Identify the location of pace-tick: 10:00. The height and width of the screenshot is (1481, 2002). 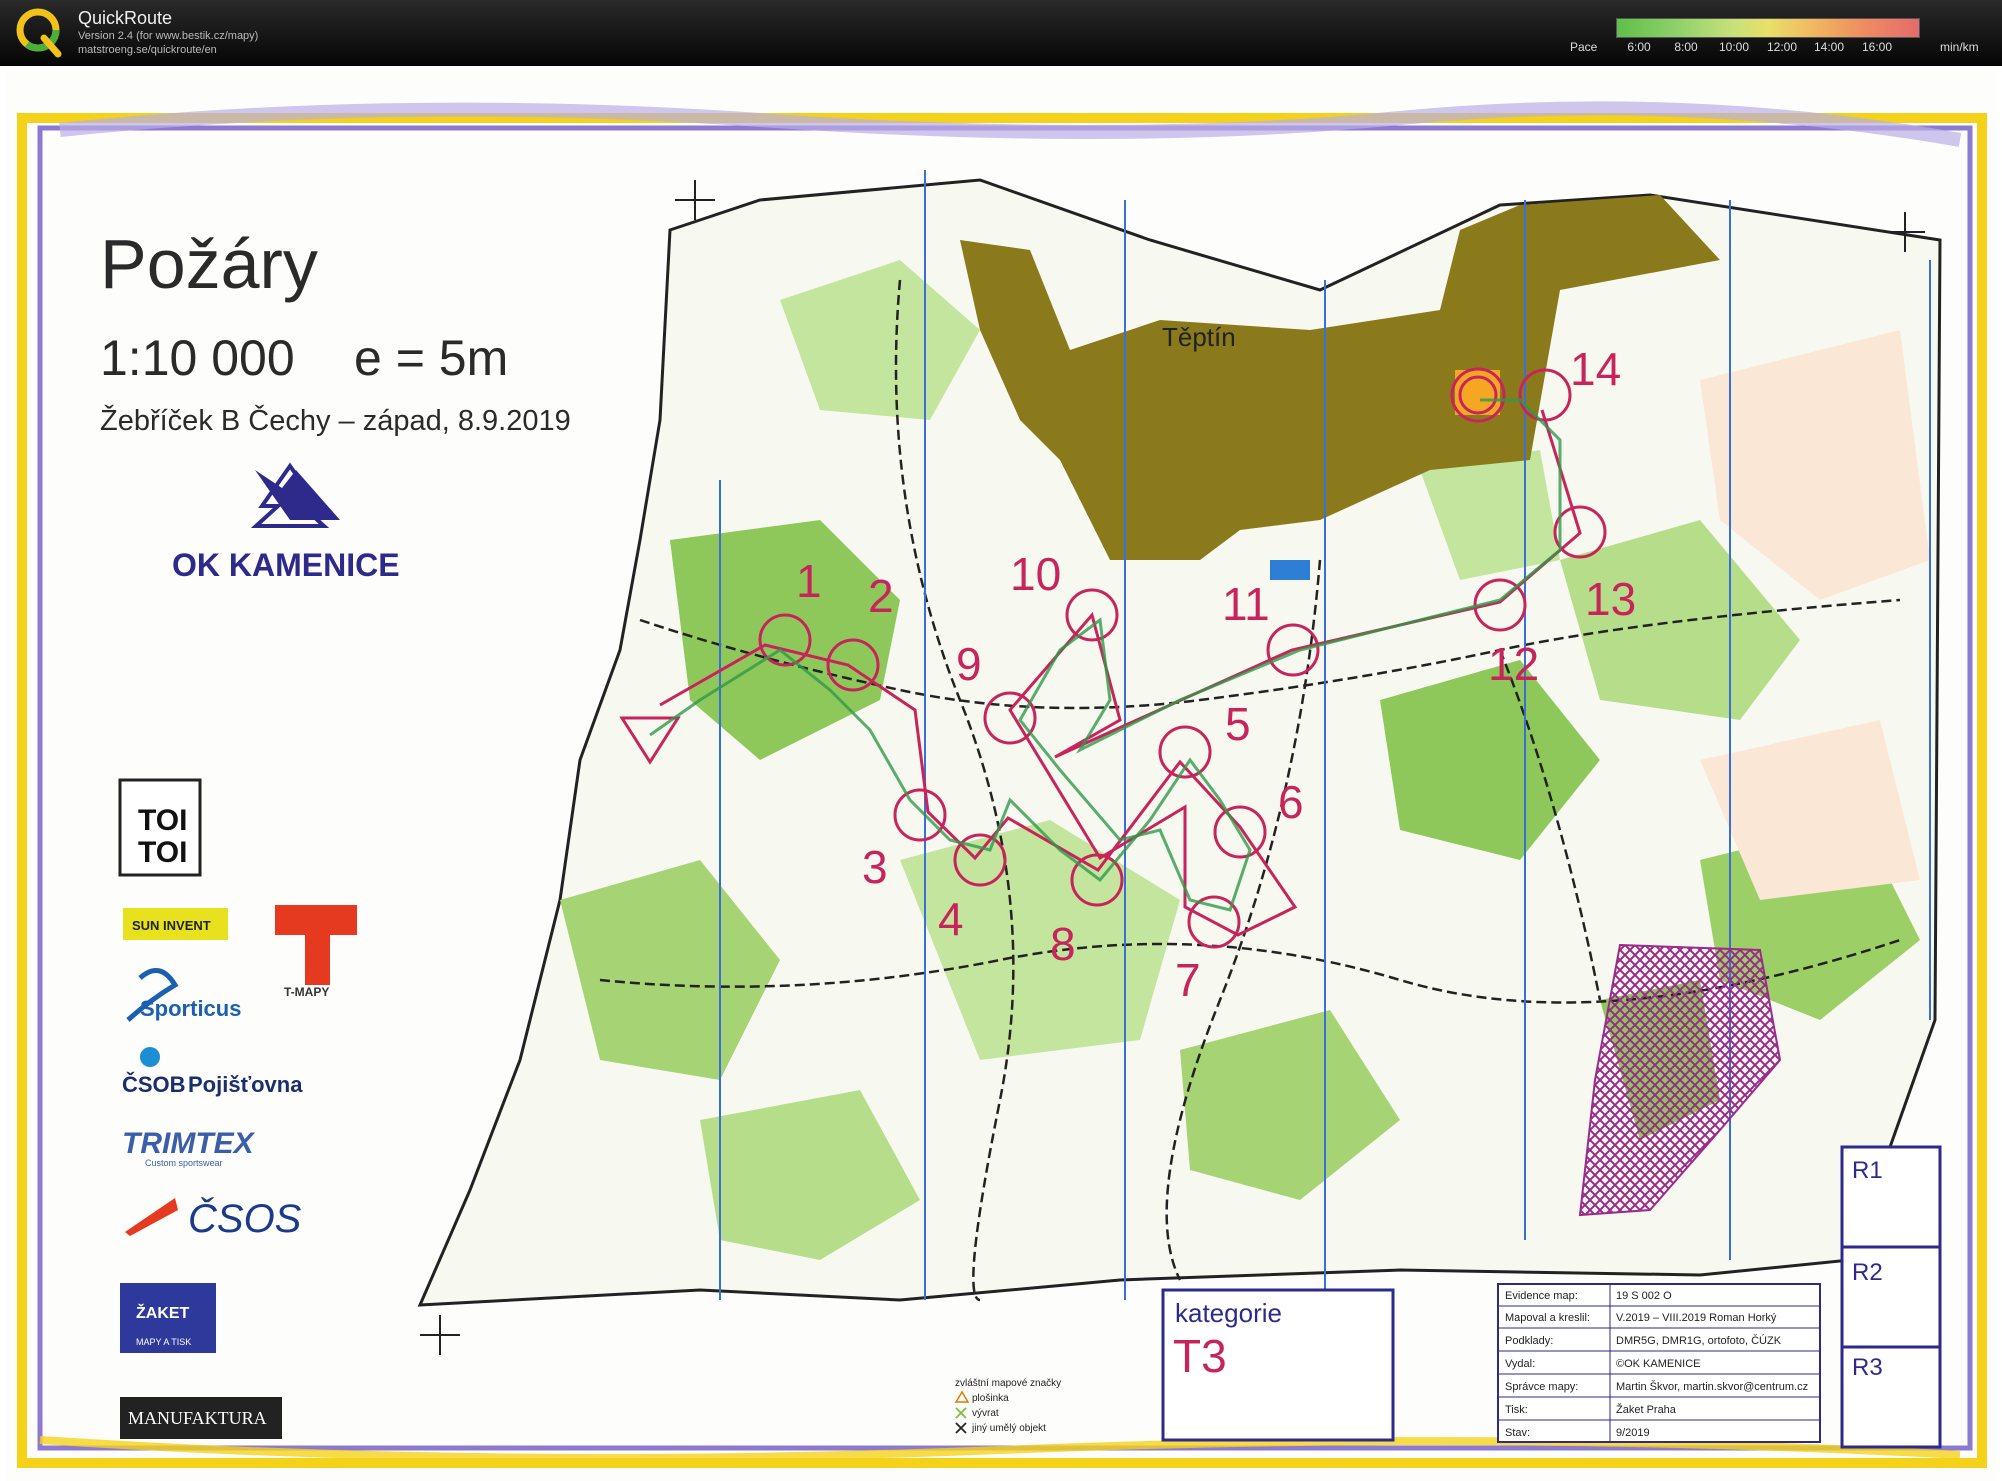
(1734, 47).